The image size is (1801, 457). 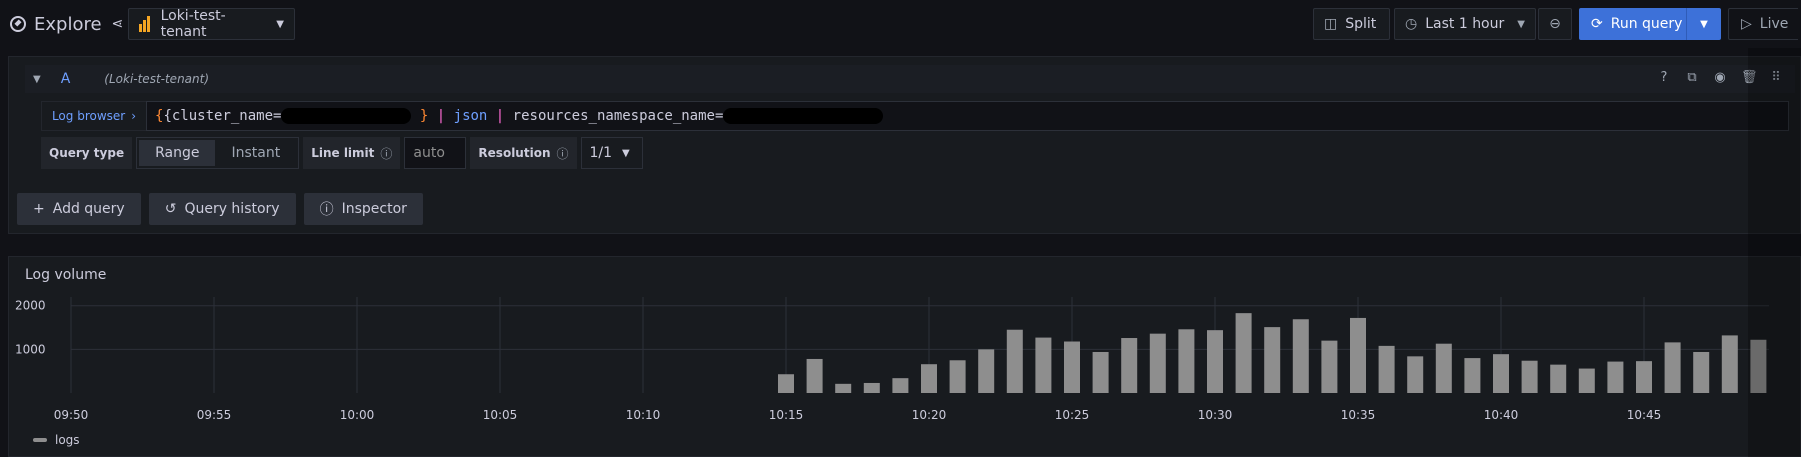 I want to click on x-tick-label: 10:30, so click(x=1215, y=415).